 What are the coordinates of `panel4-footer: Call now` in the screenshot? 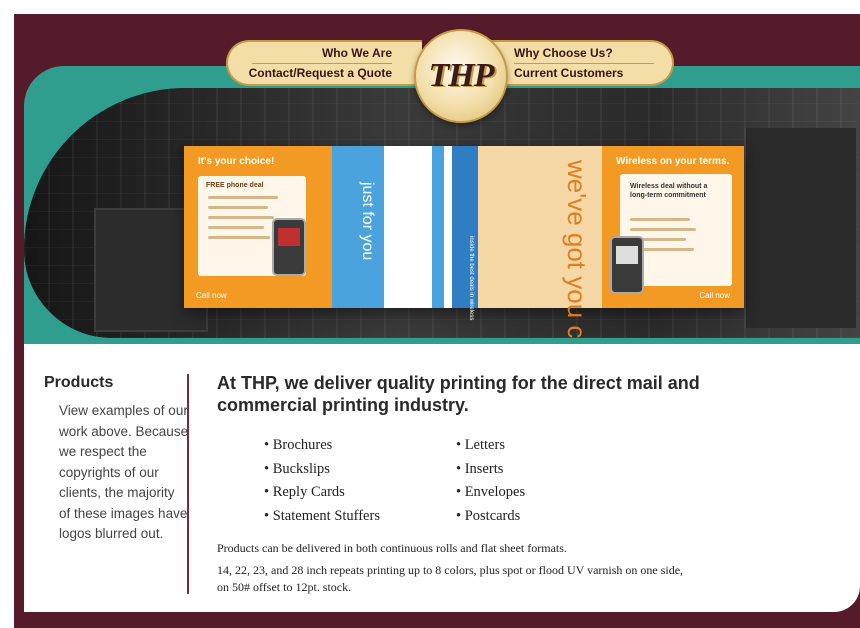 It's located at (714, 295).